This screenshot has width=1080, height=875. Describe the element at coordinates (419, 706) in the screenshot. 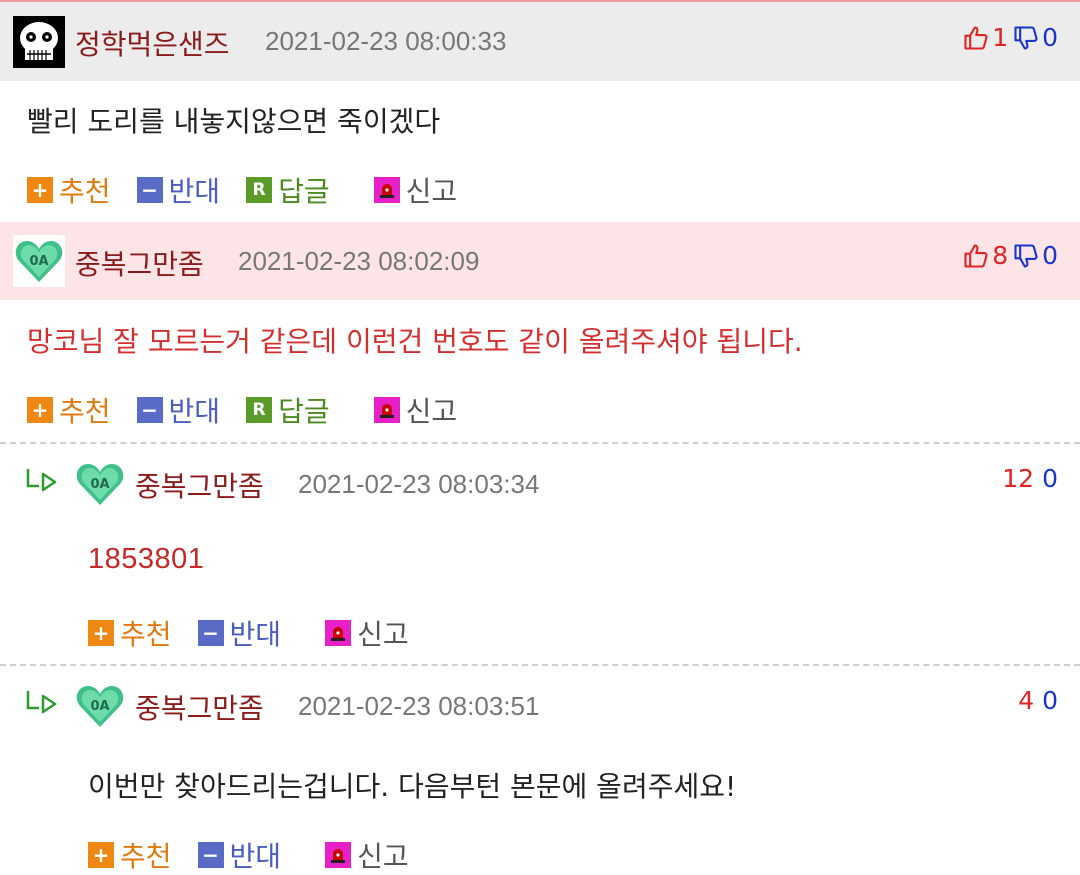

I see `comment-date: 2021-02-23 08:03:51` at that location.